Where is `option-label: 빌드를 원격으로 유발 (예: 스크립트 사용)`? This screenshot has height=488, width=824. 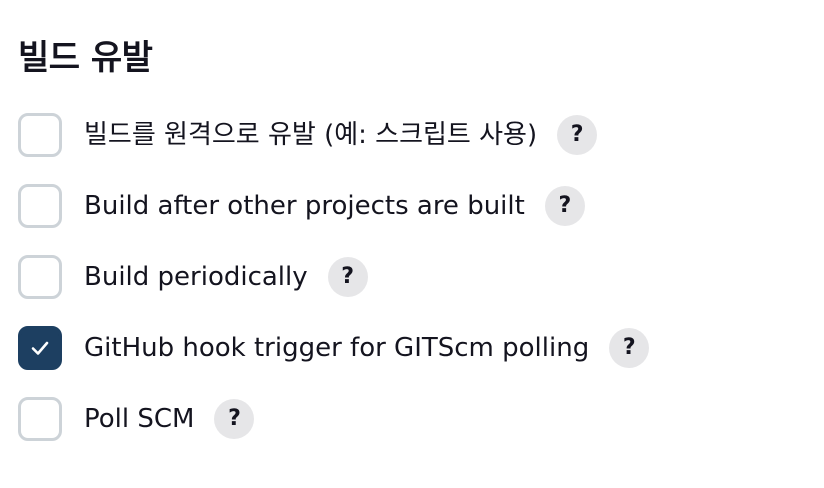
option-label: 빌드를 원격으로 유발 (예: 스크립트 사용) is located at coordinates (311, 134).